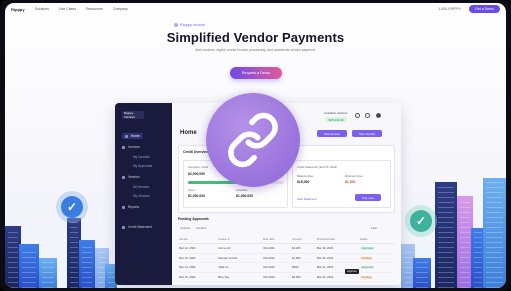 The height and width of the screenshot is (291, 511). Describe the element at coordinates (42, 9) in the screenshot. I see `nav-link-solutions: Solutions` at that location.